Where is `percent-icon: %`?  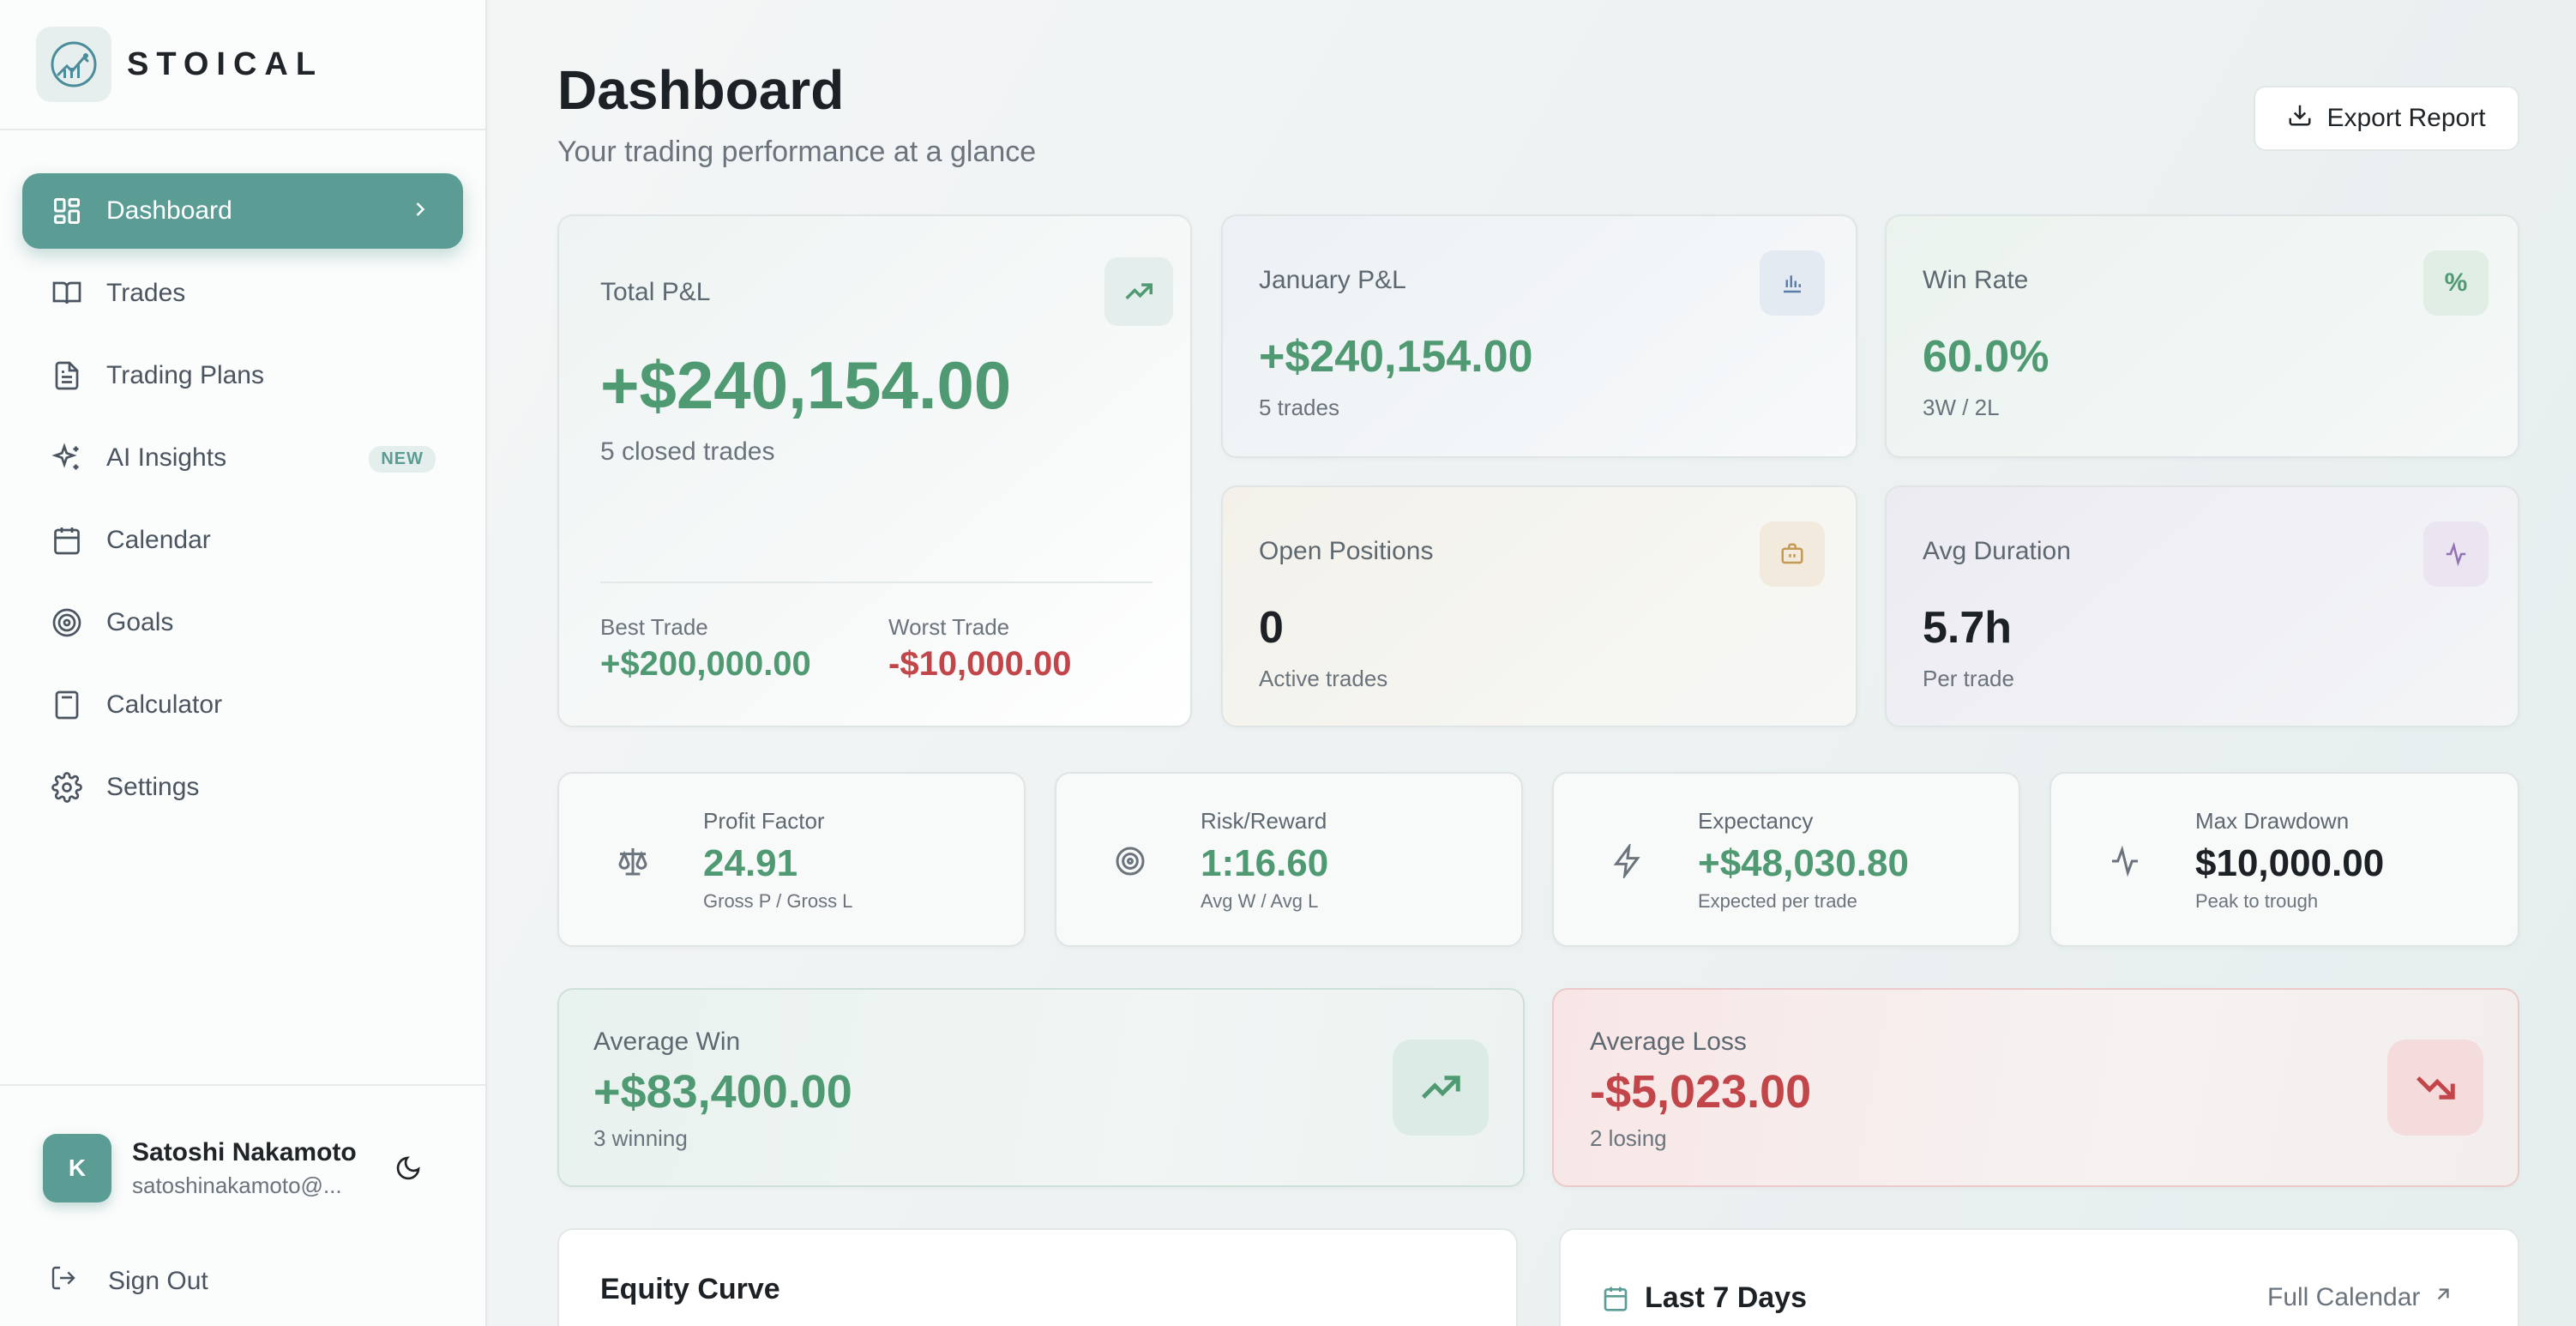
percent-icon: % is located at coordinates (2456, 283).